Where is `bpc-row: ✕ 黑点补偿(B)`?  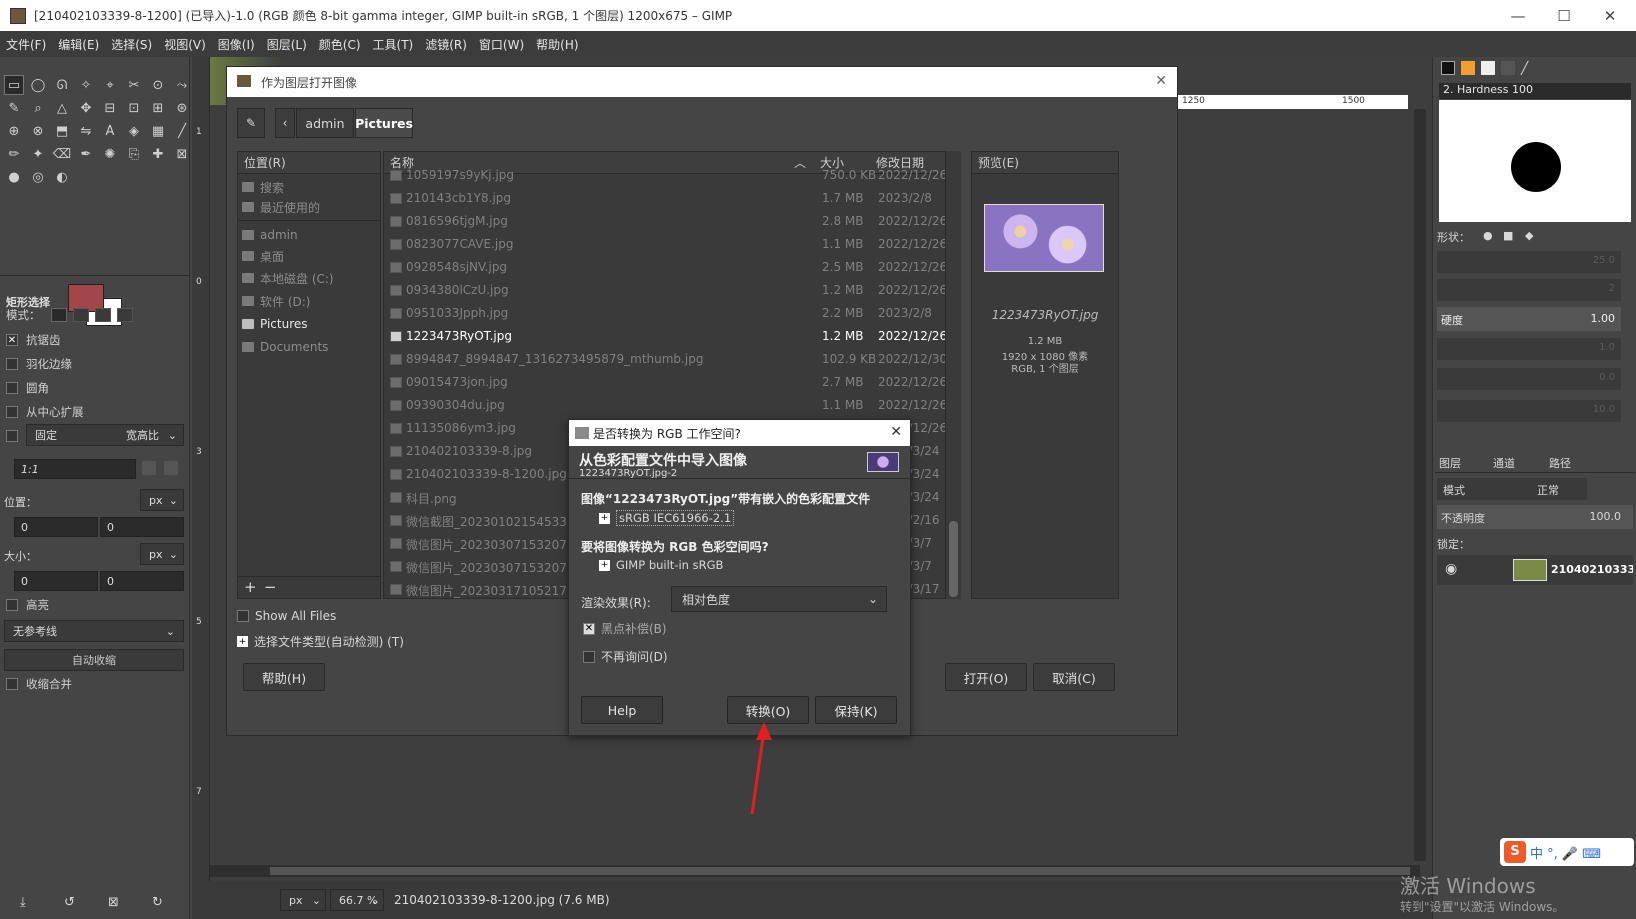 bpc-row: ✕ 黑点补偿(B) is located at coordinates (625, 628).